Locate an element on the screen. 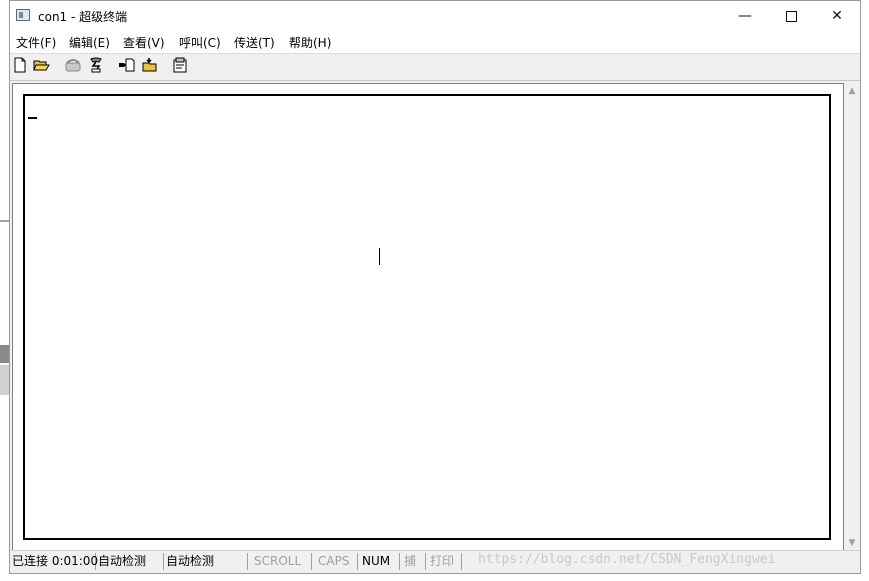 The height and width of the screenshot is (581, 869). scroll-down-icon: ▼ is located at coordinates (852, 543).